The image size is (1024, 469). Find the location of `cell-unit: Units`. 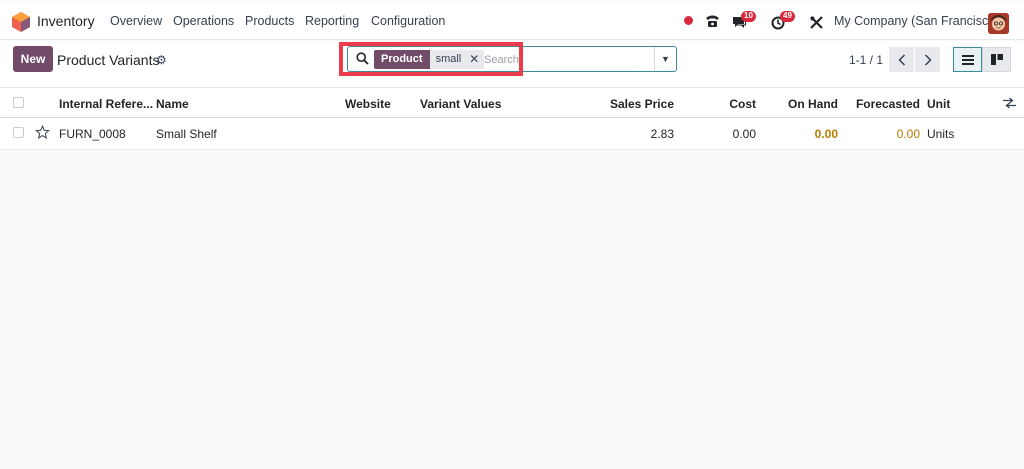

cell-unit: Units is located at coordinates (941, 134).